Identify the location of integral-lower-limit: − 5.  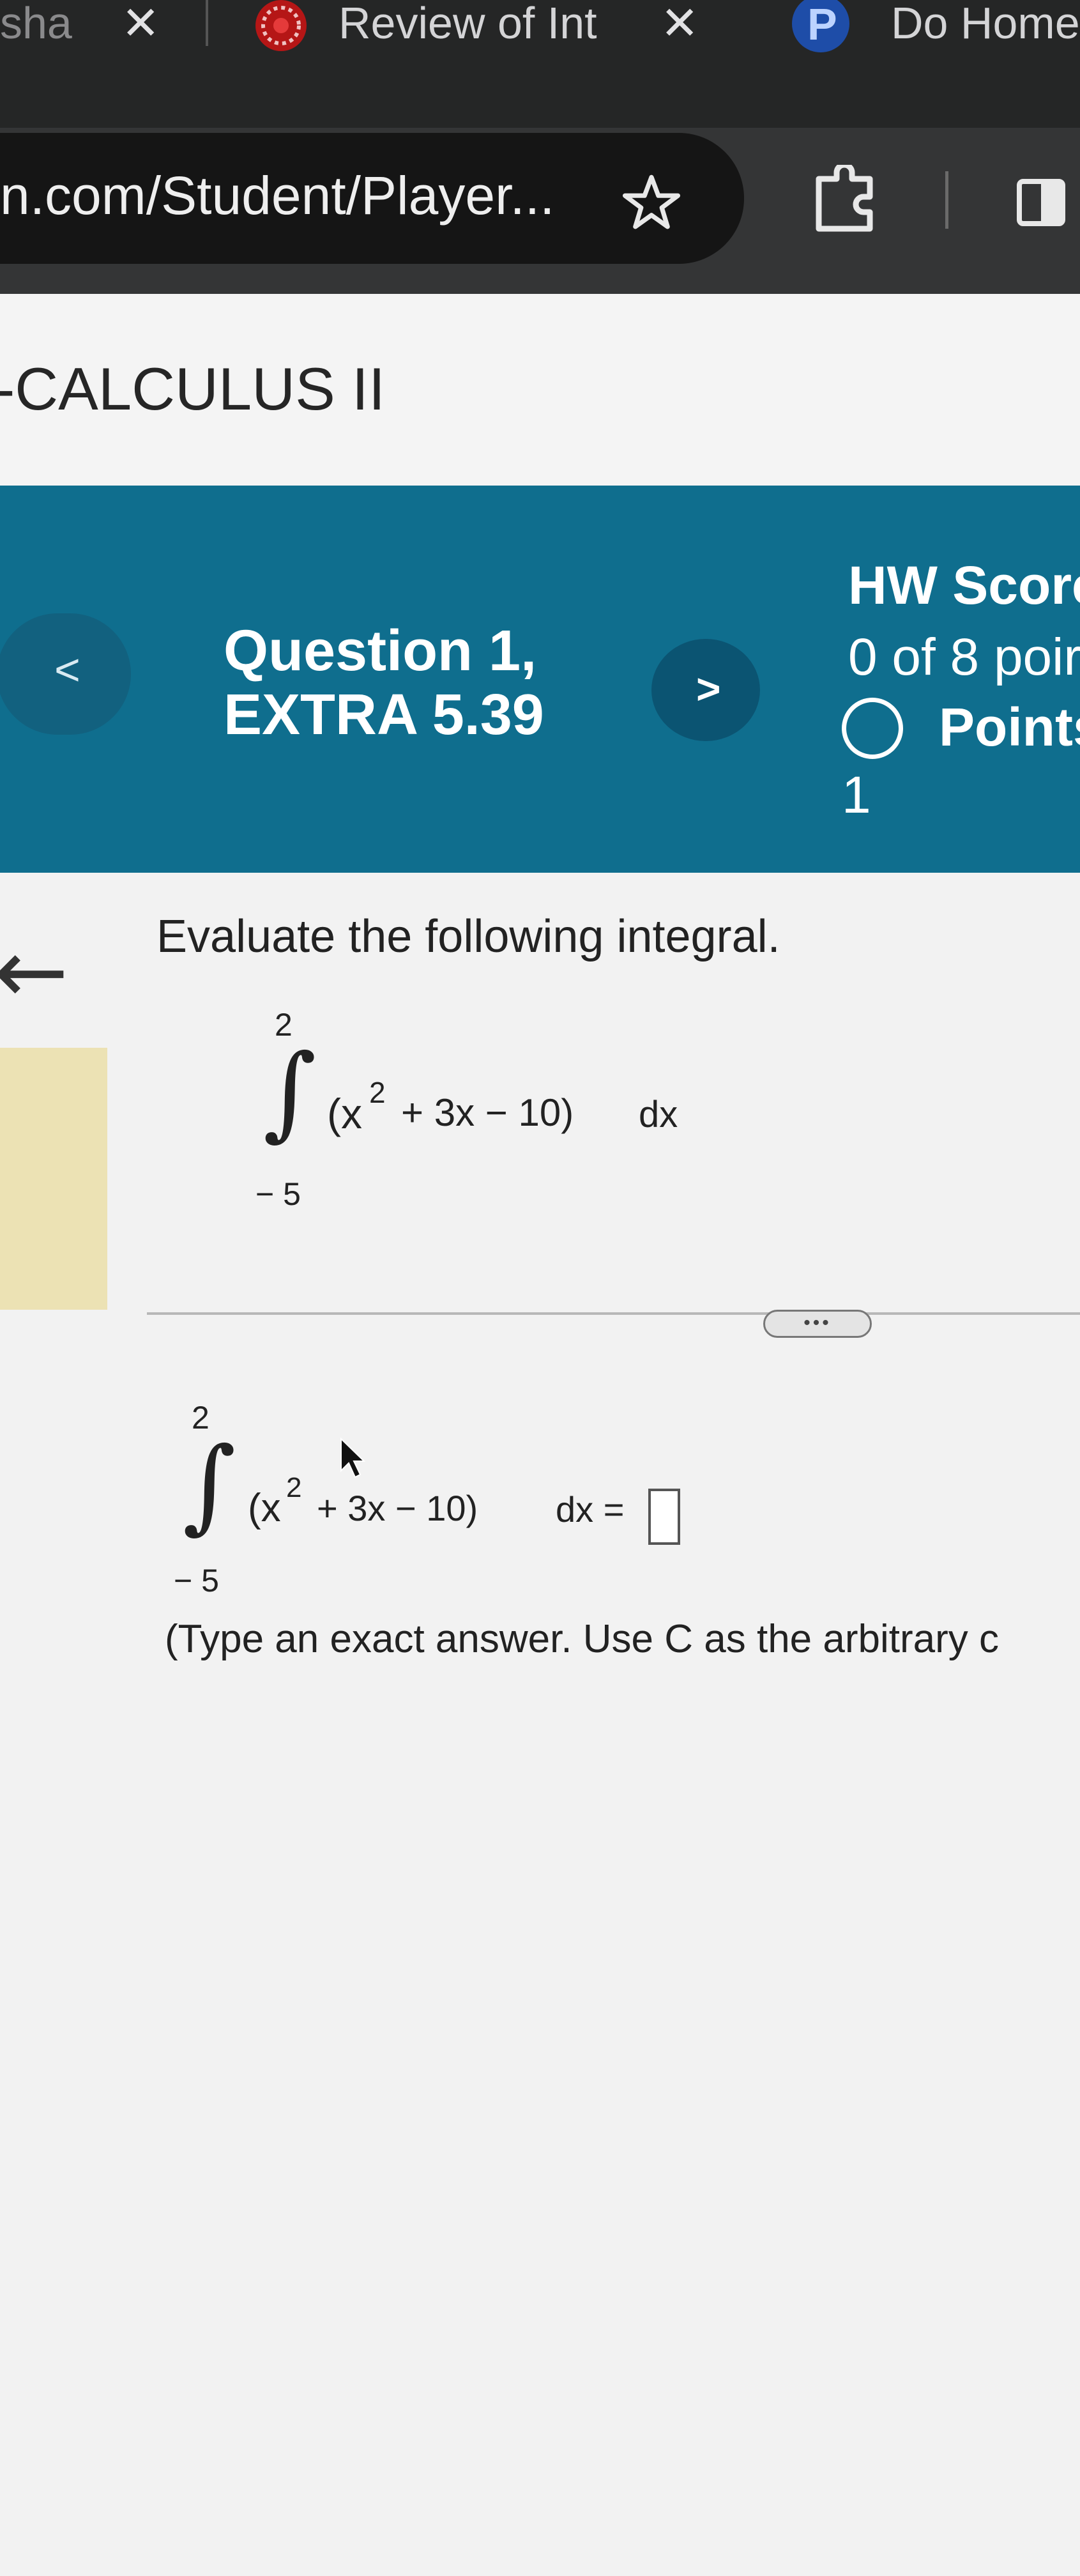
(278, 1194).